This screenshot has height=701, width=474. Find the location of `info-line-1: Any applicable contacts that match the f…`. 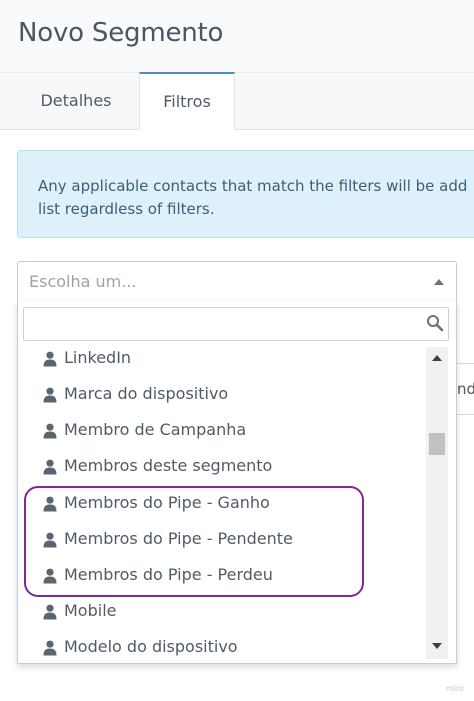

info-line-1: Any applicable contacts that match the f… is located at coordinates (253, 186).